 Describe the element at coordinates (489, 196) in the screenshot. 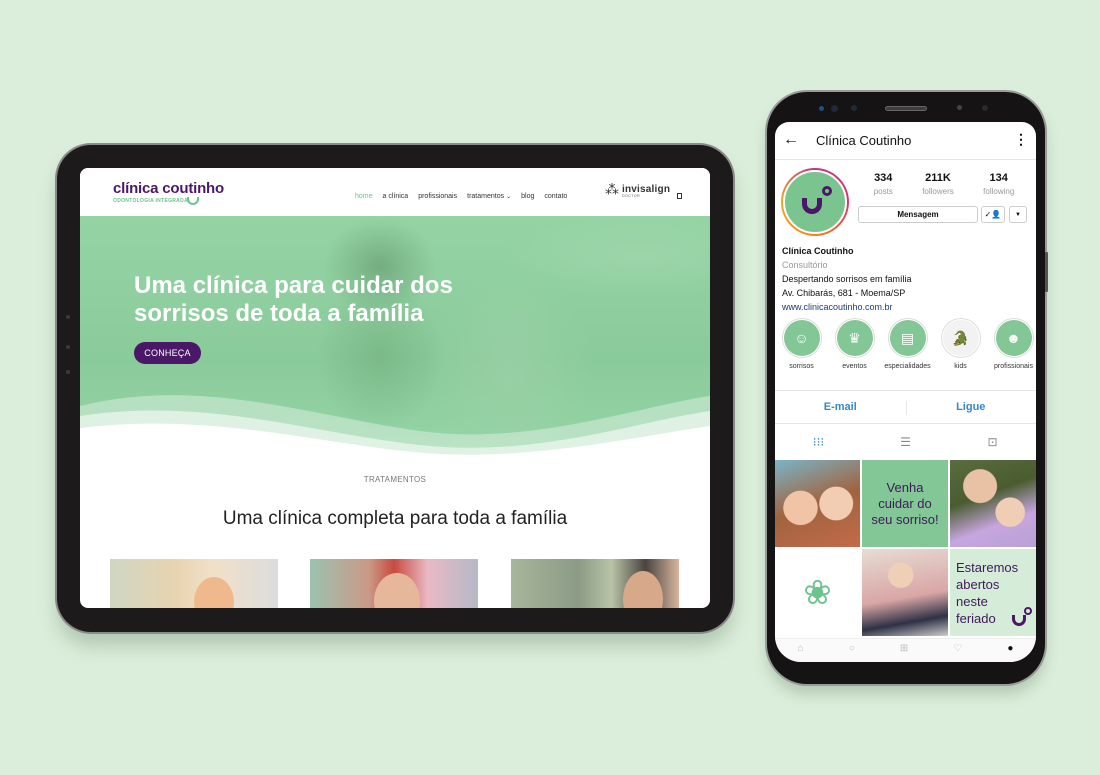

I see `nav-tratamentos: tratamentos ⌄` at that location.